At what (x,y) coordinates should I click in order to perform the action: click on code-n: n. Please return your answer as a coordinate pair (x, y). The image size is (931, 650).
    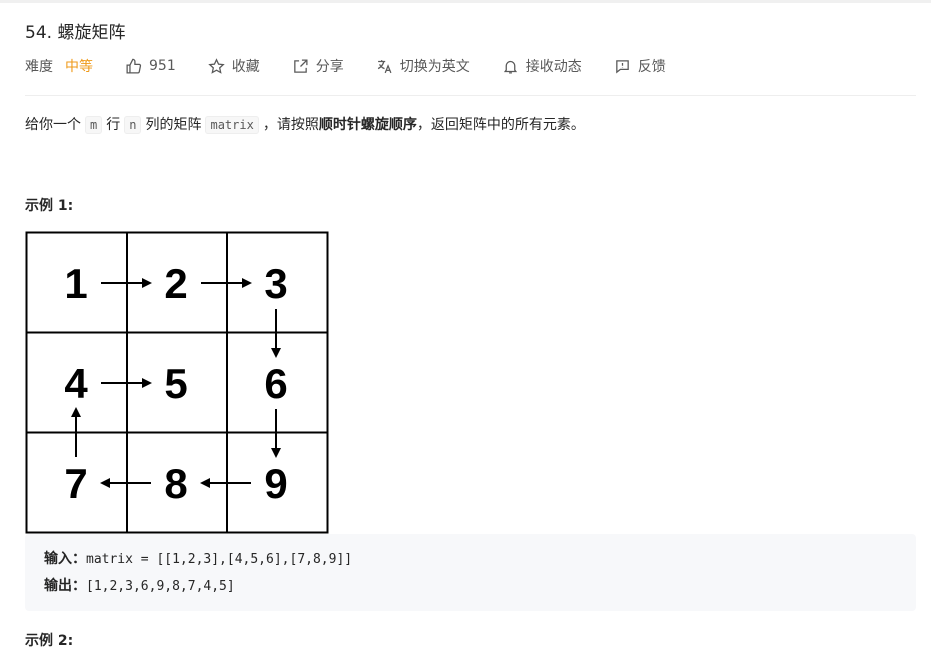
    Looking at the image, I should click on (133, 125).